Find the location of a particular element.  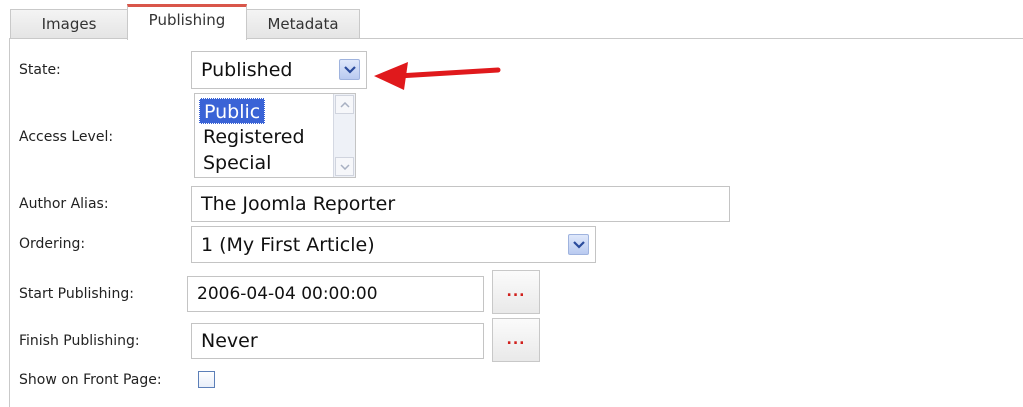

state-select: Published is located at coordinates (279, 70).